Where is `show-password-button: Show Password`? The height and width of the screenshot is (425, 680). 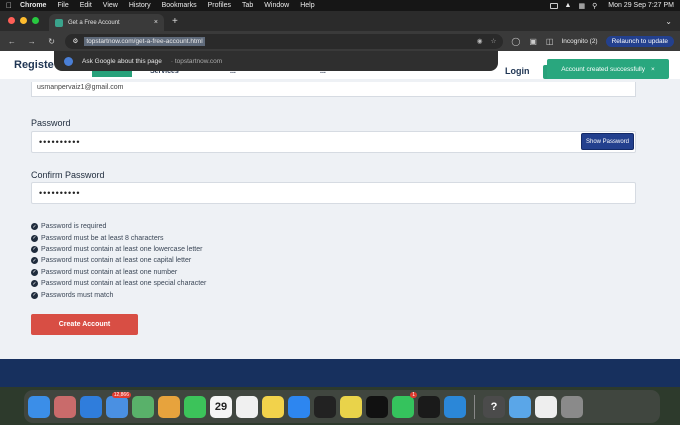 show-password-button: Show Password is located at coordinates (607, 141).